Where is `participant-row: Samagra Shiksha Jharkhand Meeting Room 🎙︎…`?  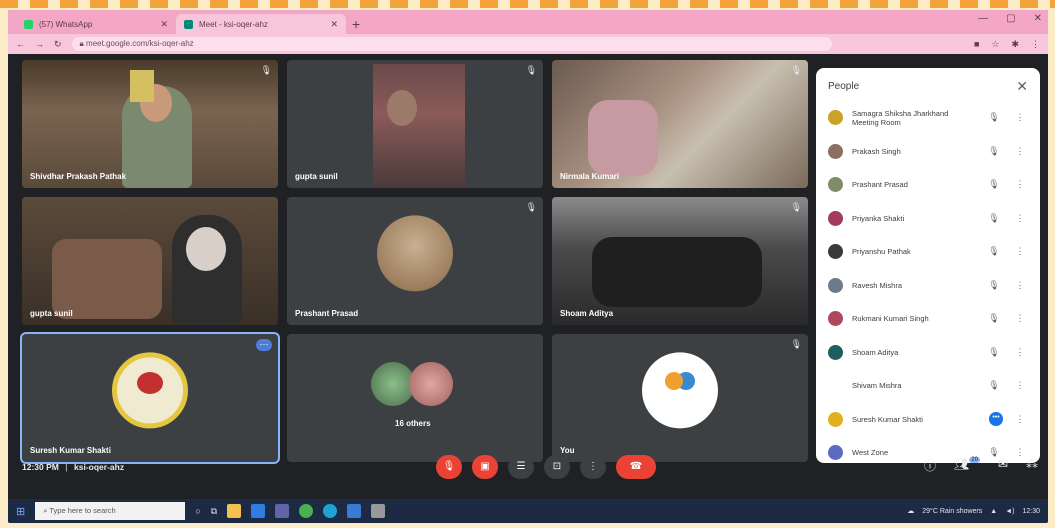
participant-row: Samagra Shiksha Jharkhand Meeting Room 🎙︎… is located at coordinates (928, 118).